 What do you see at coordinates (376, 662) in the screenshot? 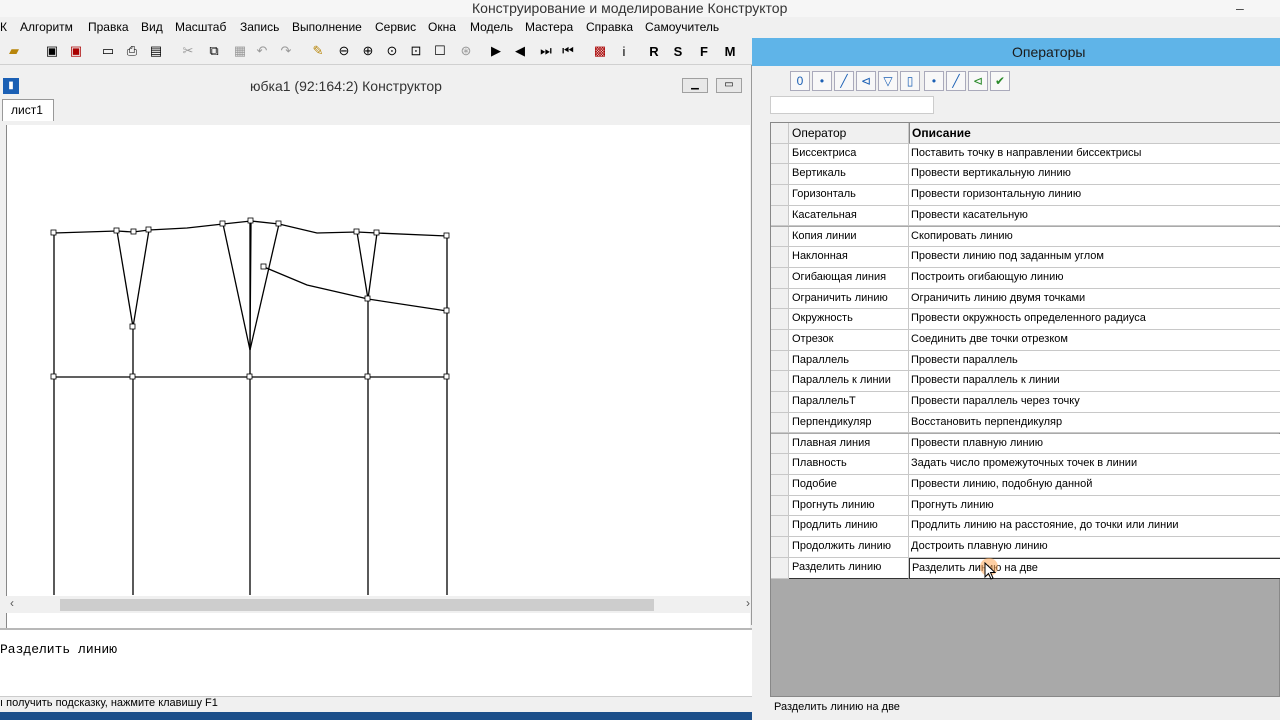
I see `command-panel: Разделить линию` at bounding box center [376, 662].